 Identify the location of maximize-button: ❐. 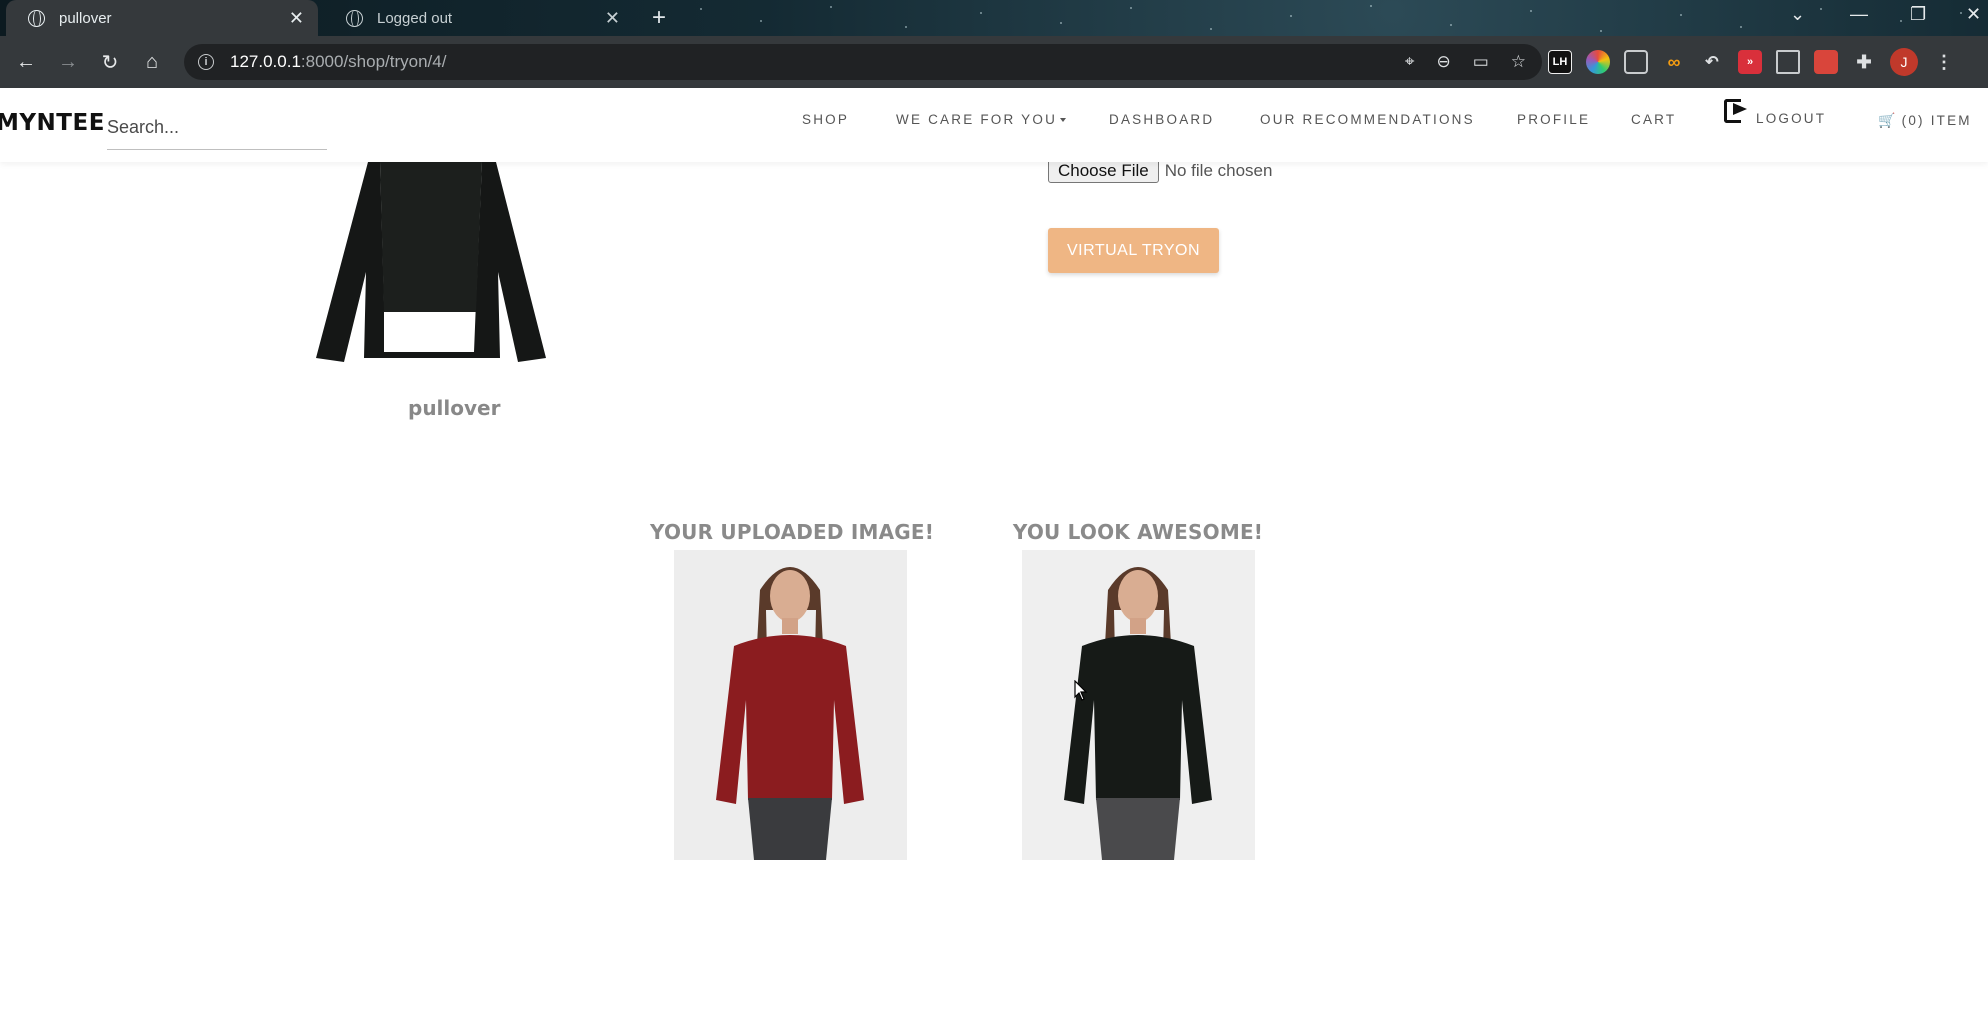
(1918, 14).